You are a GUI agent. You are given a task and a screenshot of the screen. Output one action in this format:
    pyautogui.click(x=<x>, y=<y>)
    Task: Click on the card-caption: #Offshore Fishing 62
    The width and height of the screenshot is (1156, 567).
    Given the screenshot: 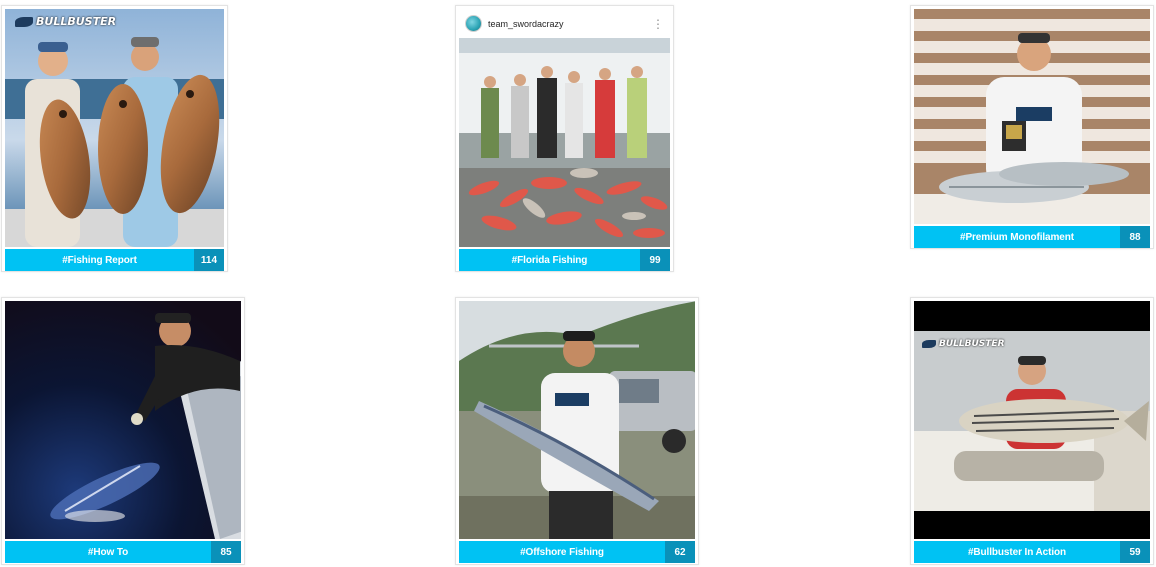 What is the action you would take?
    pyautogui.click(x=577, y=552)
    